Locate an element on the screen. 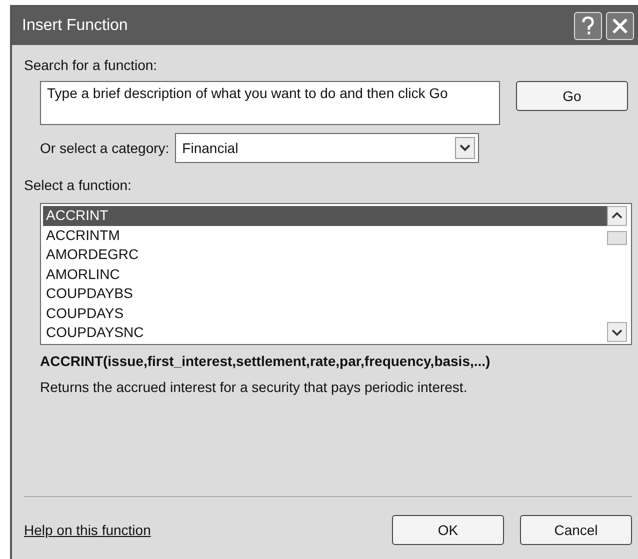 The image size is (638, 559). go-button: Go is located at coordinates (572, 96).